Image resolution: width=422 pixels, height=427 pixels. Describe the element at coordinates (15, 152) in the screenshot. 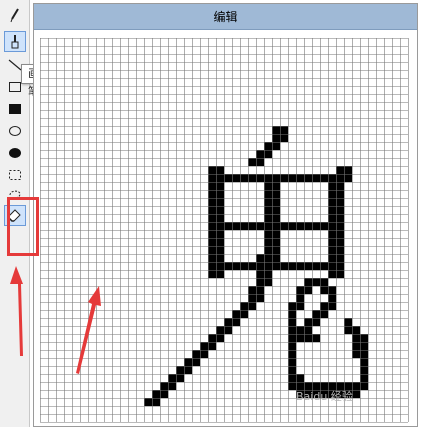

I see `filled-ellipse-tool` at that location.